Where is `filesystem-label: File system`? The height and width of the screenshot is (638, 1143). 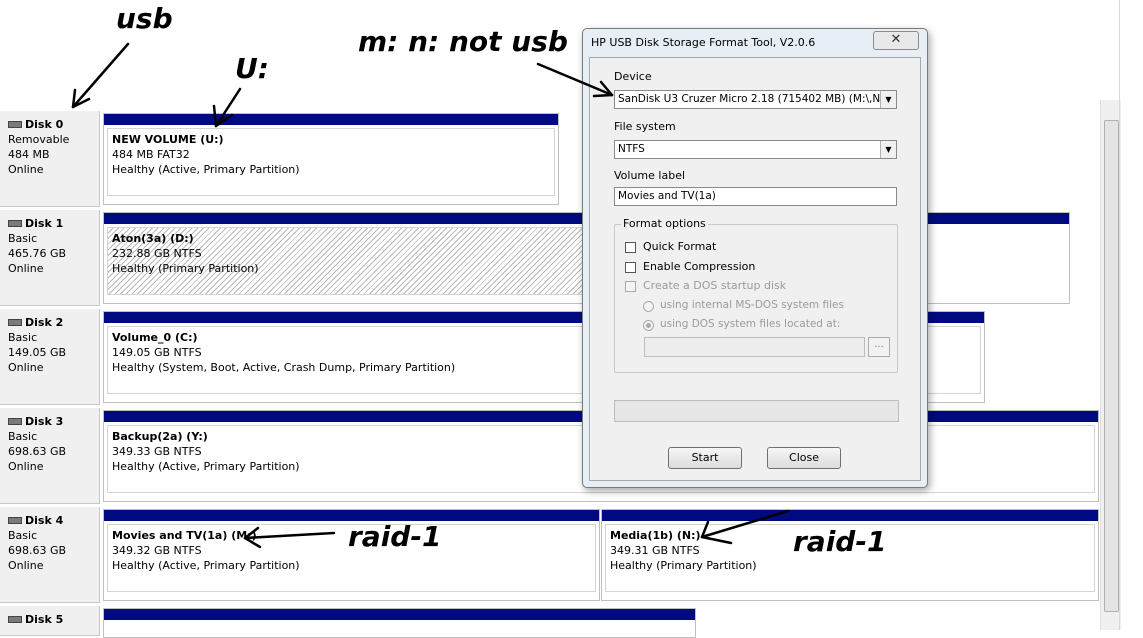 filesystem-label: File system is located at coordinates (645, 126).